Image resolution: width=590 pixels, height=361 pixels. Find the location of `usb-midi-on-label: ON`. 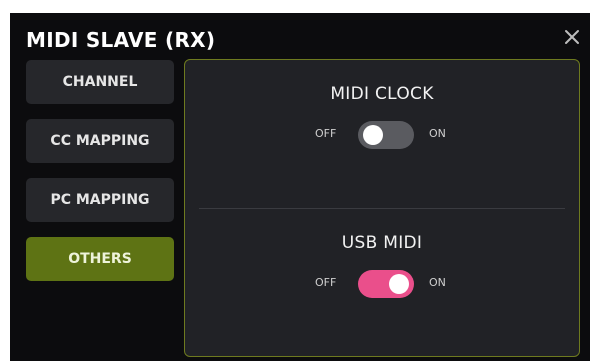

usb-midi-on-label: ON is located at coordinates (437, 282).